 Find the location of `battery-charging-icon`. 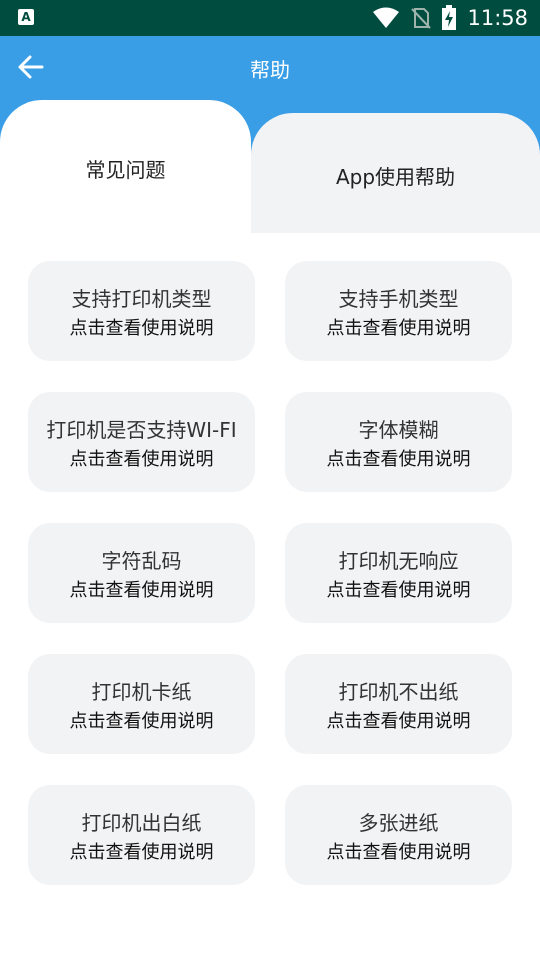

battery-charging-icon is located at coordinates (449, 17).